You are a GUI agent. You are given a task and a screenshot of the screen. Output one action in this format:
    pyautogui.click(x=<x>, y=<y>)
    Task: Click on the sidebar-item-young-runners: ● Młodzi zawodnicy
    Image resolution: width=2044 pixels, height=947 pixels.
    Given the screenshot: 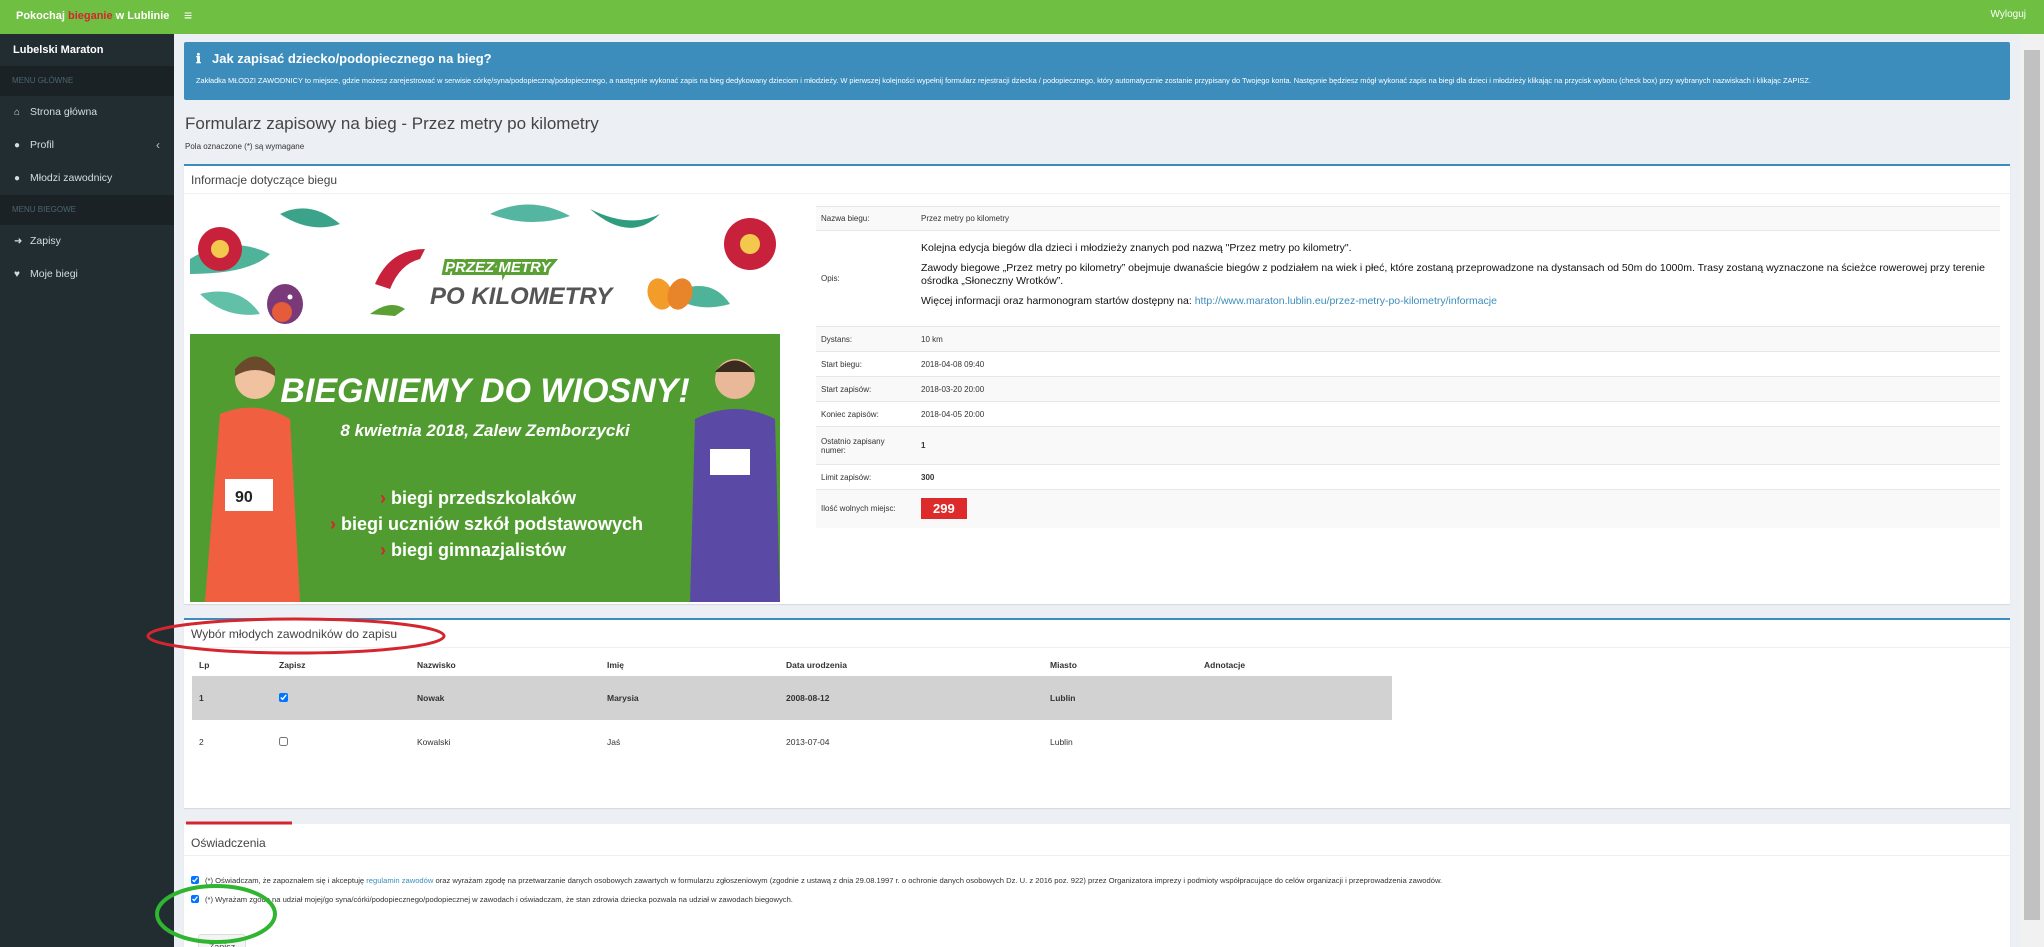 What is the action you would take?
    pyautogui.click(x=87, y=178)
    